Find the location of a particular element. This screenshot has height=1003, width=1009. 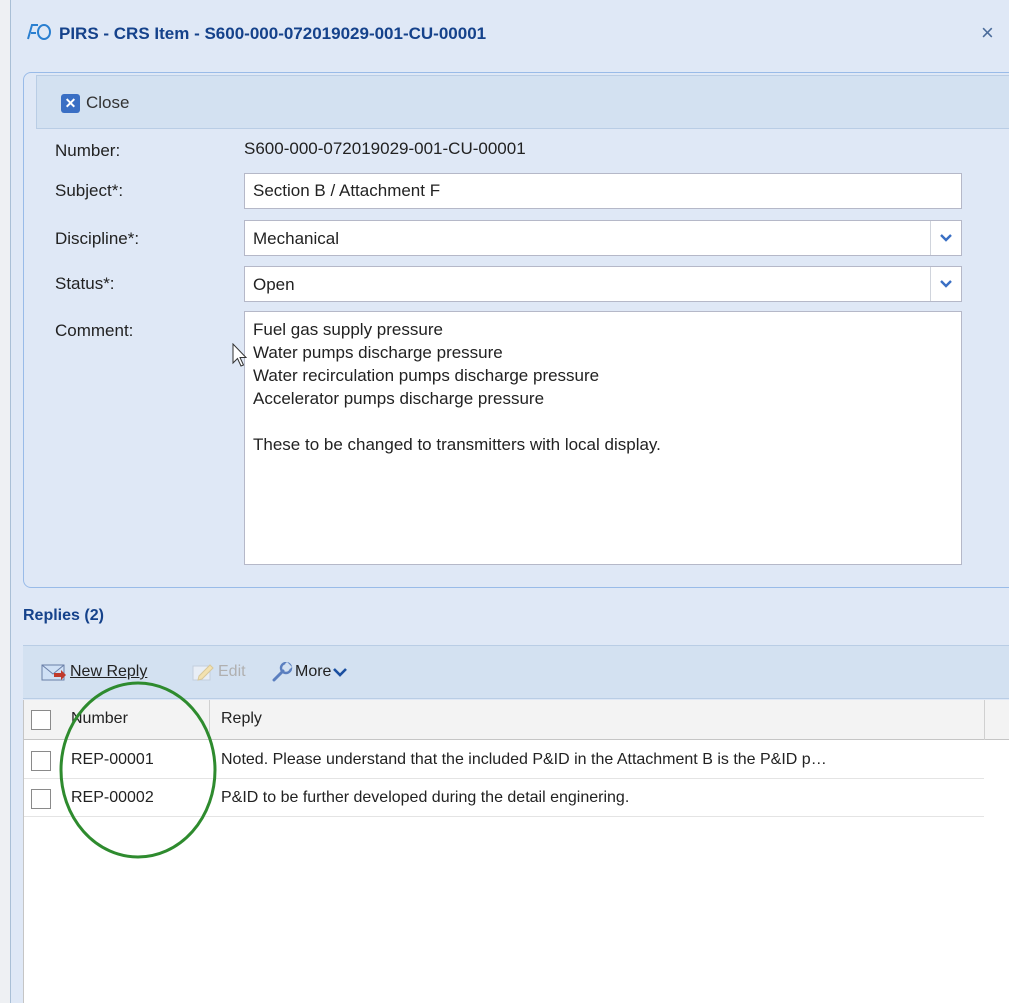

status-value: Open is located at coordinates (274, 284).